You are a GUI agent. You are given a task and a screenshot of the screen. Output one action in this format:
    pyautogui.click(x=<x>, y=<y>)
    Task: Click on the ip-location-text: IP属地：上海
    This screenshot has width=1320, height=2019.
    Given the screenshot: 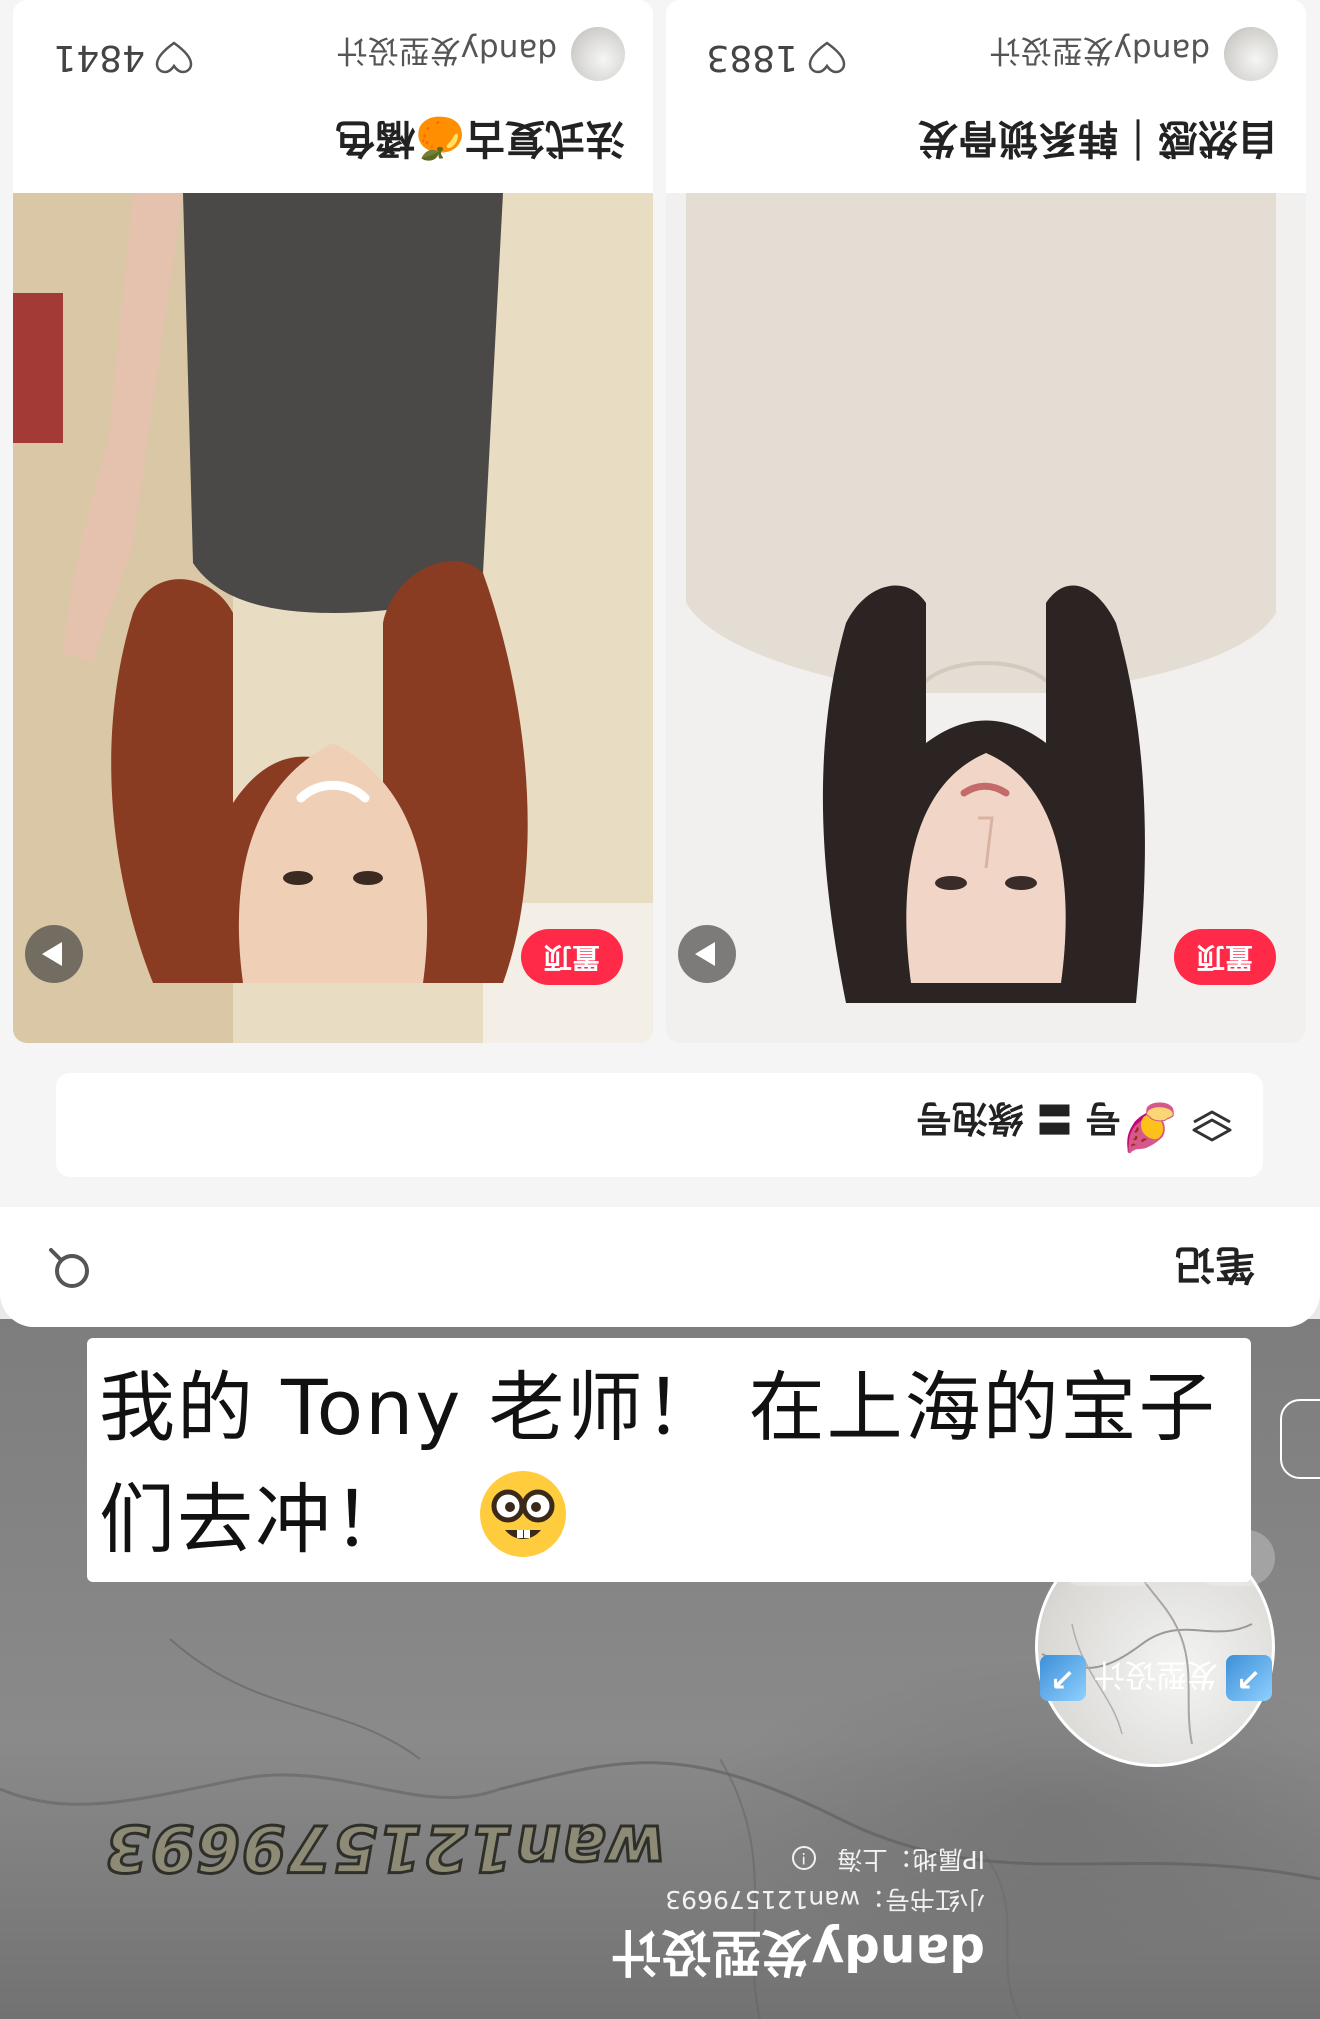 What is the action you would take?
    pyautogui.click(x=911, y=1859)
    